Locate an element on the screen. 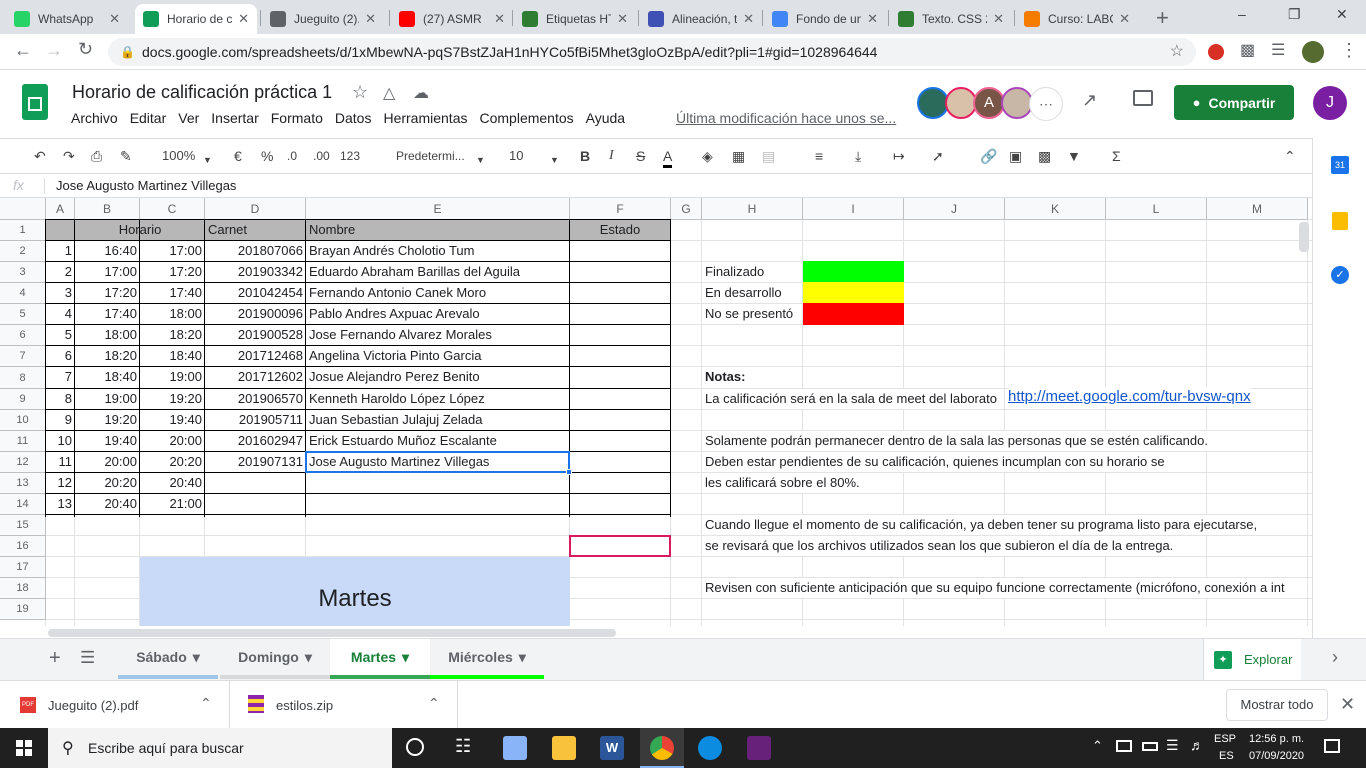 This screenshot has height=768, width=1366. document-title: Horario de calificación práctica 1 is located at coordinates (202, 92).